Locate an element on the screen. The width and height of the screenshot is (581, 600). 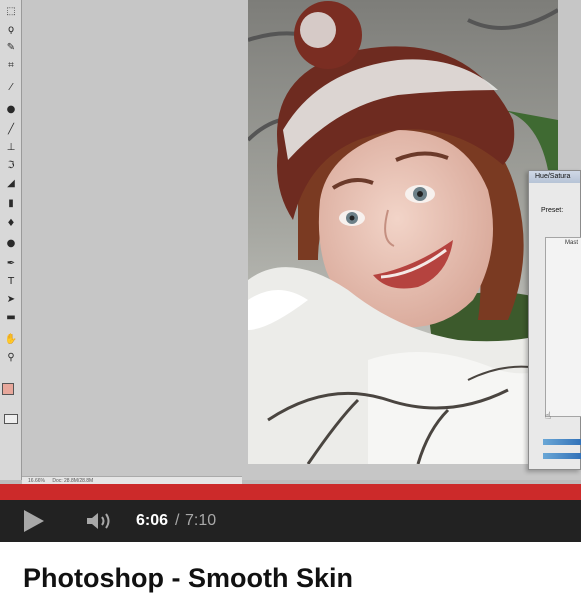
progress-fill is located at coordinates (290, 492).